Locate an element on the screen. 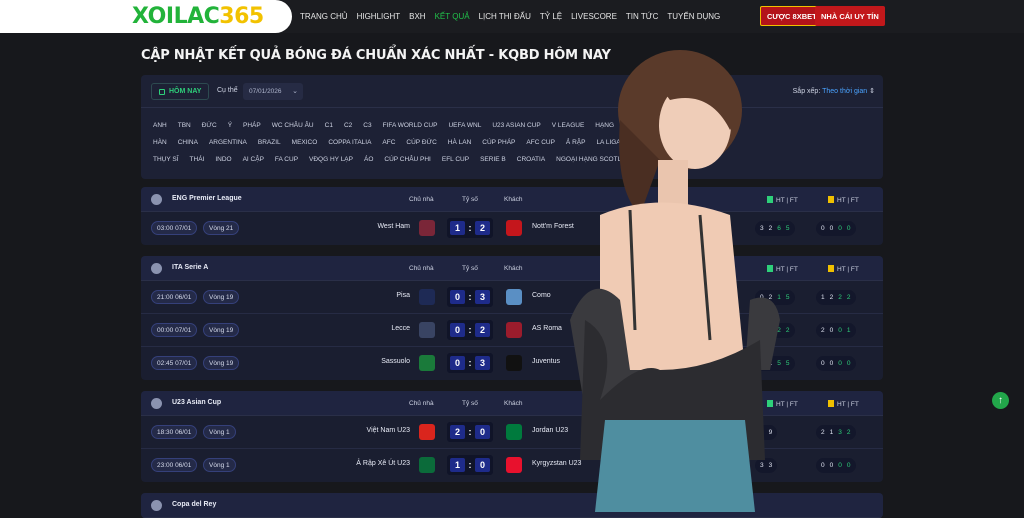 The width and height of the screenshot is (1024, 518). stat-value: 3 is located at coordinates (840, 432).